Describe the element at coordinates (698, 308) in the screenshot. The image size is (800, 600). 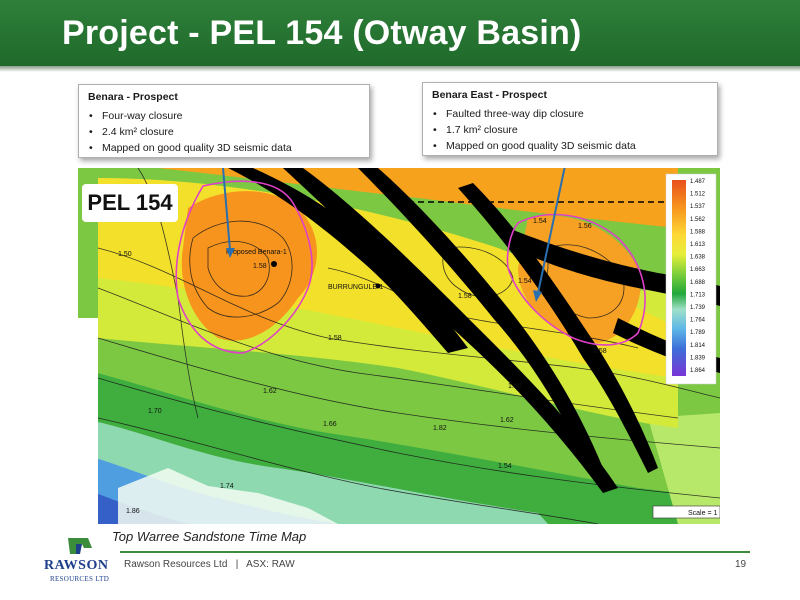
I see `legend-value: 1.739` at that location.